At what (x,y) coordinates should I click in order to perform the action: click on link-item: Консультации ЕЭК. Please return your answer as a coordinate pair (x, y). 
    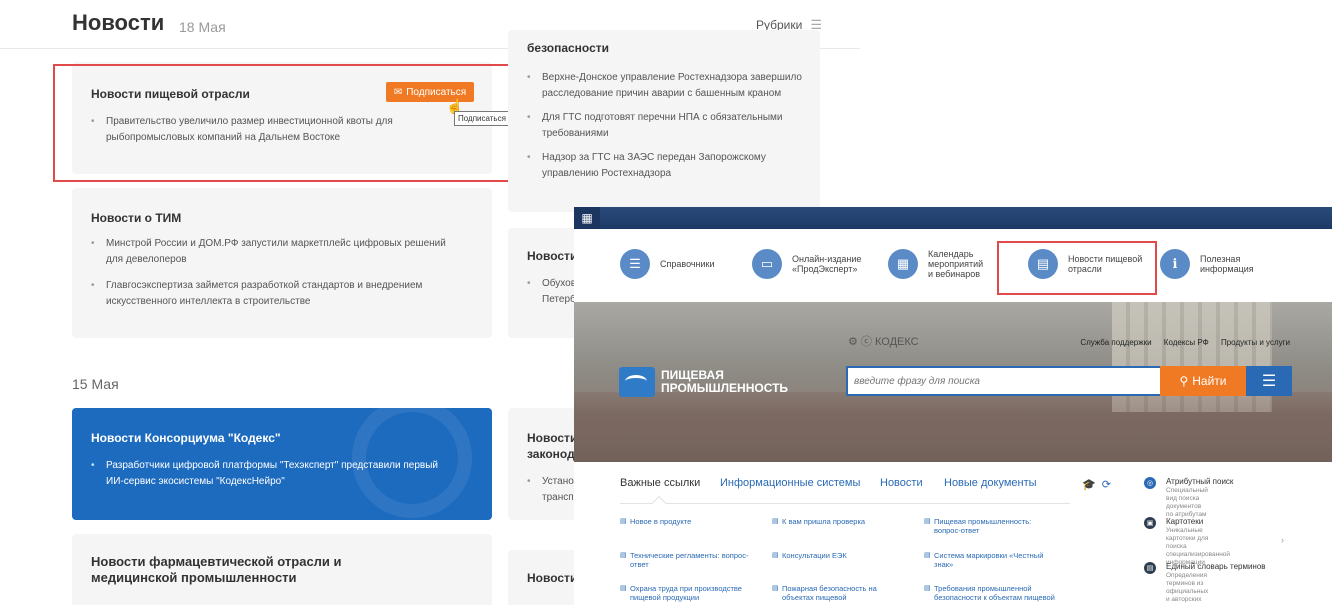
    Looking at the image, I should click on (809, 555).